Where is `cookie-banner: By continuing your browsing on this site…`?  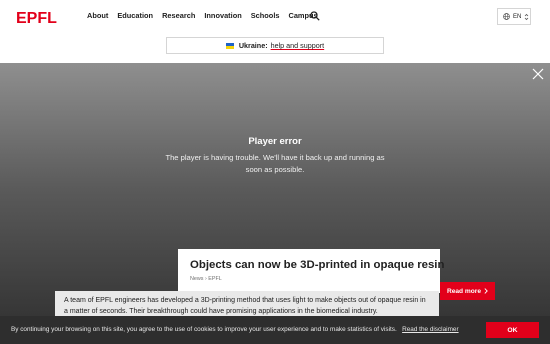 cookie-banner: By continuing your browsing on this site… is located at coordinates (275, 330).